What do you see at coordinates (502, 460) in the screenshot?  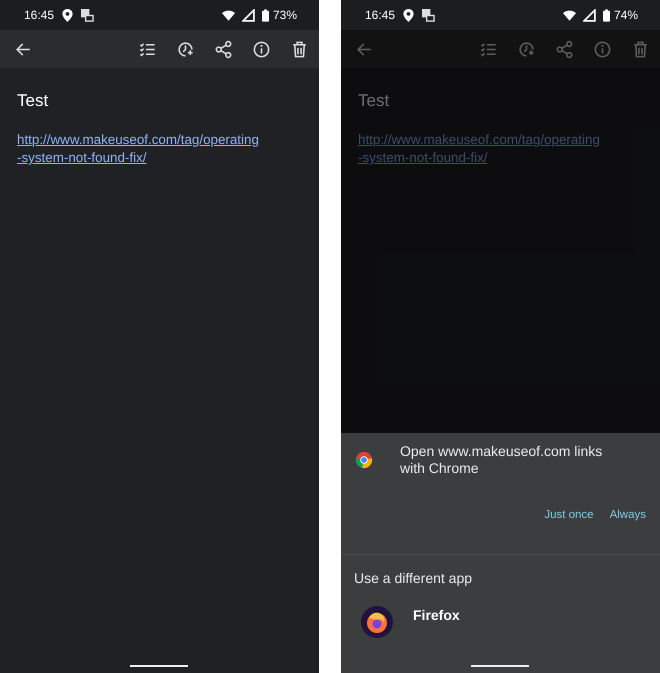 I see `open-with-message: Open www.makeuseof.com links with Chrome` at bounding box center [502, 460].